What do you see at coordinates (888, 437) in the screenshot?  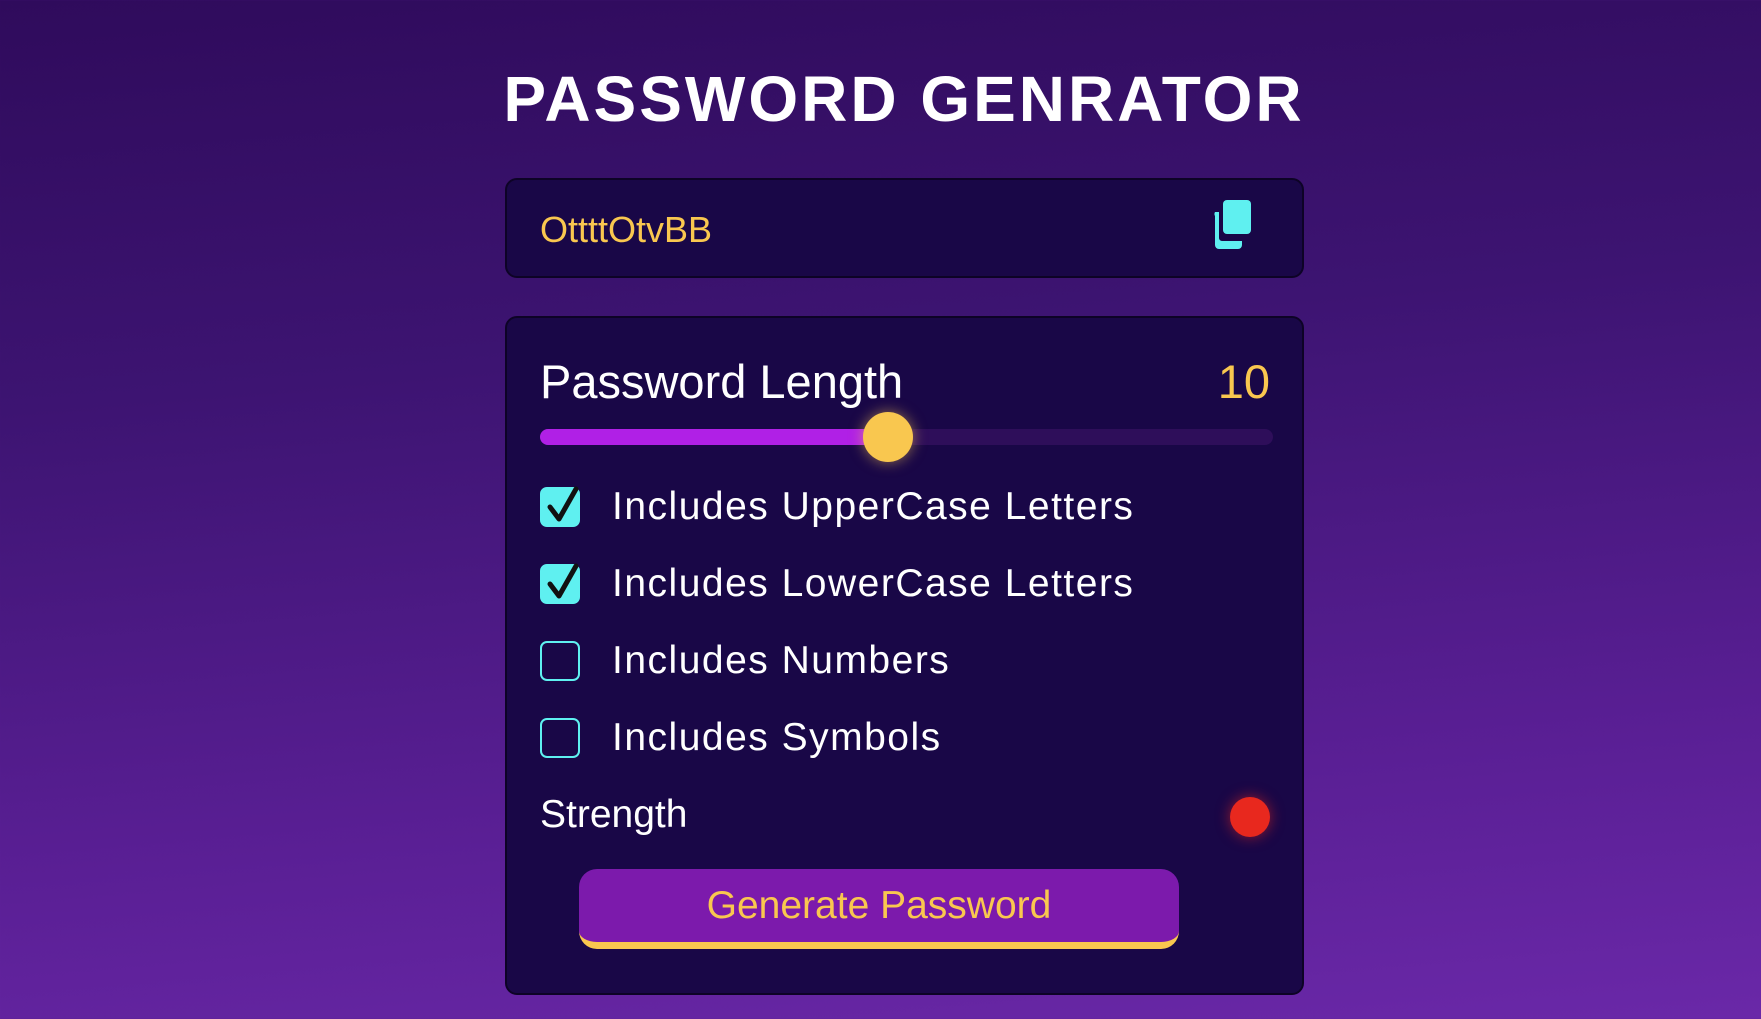 I see `slider-thumb` at bounding box center [888, 437].